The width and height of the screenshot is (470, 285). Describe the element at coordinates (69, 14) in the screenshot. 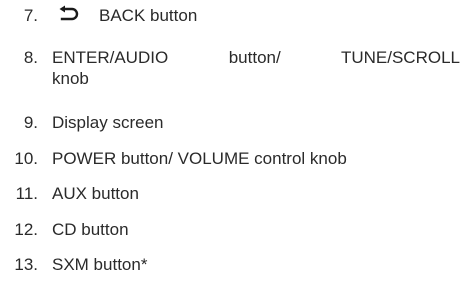

I see `back-arrow-icon` at that location.